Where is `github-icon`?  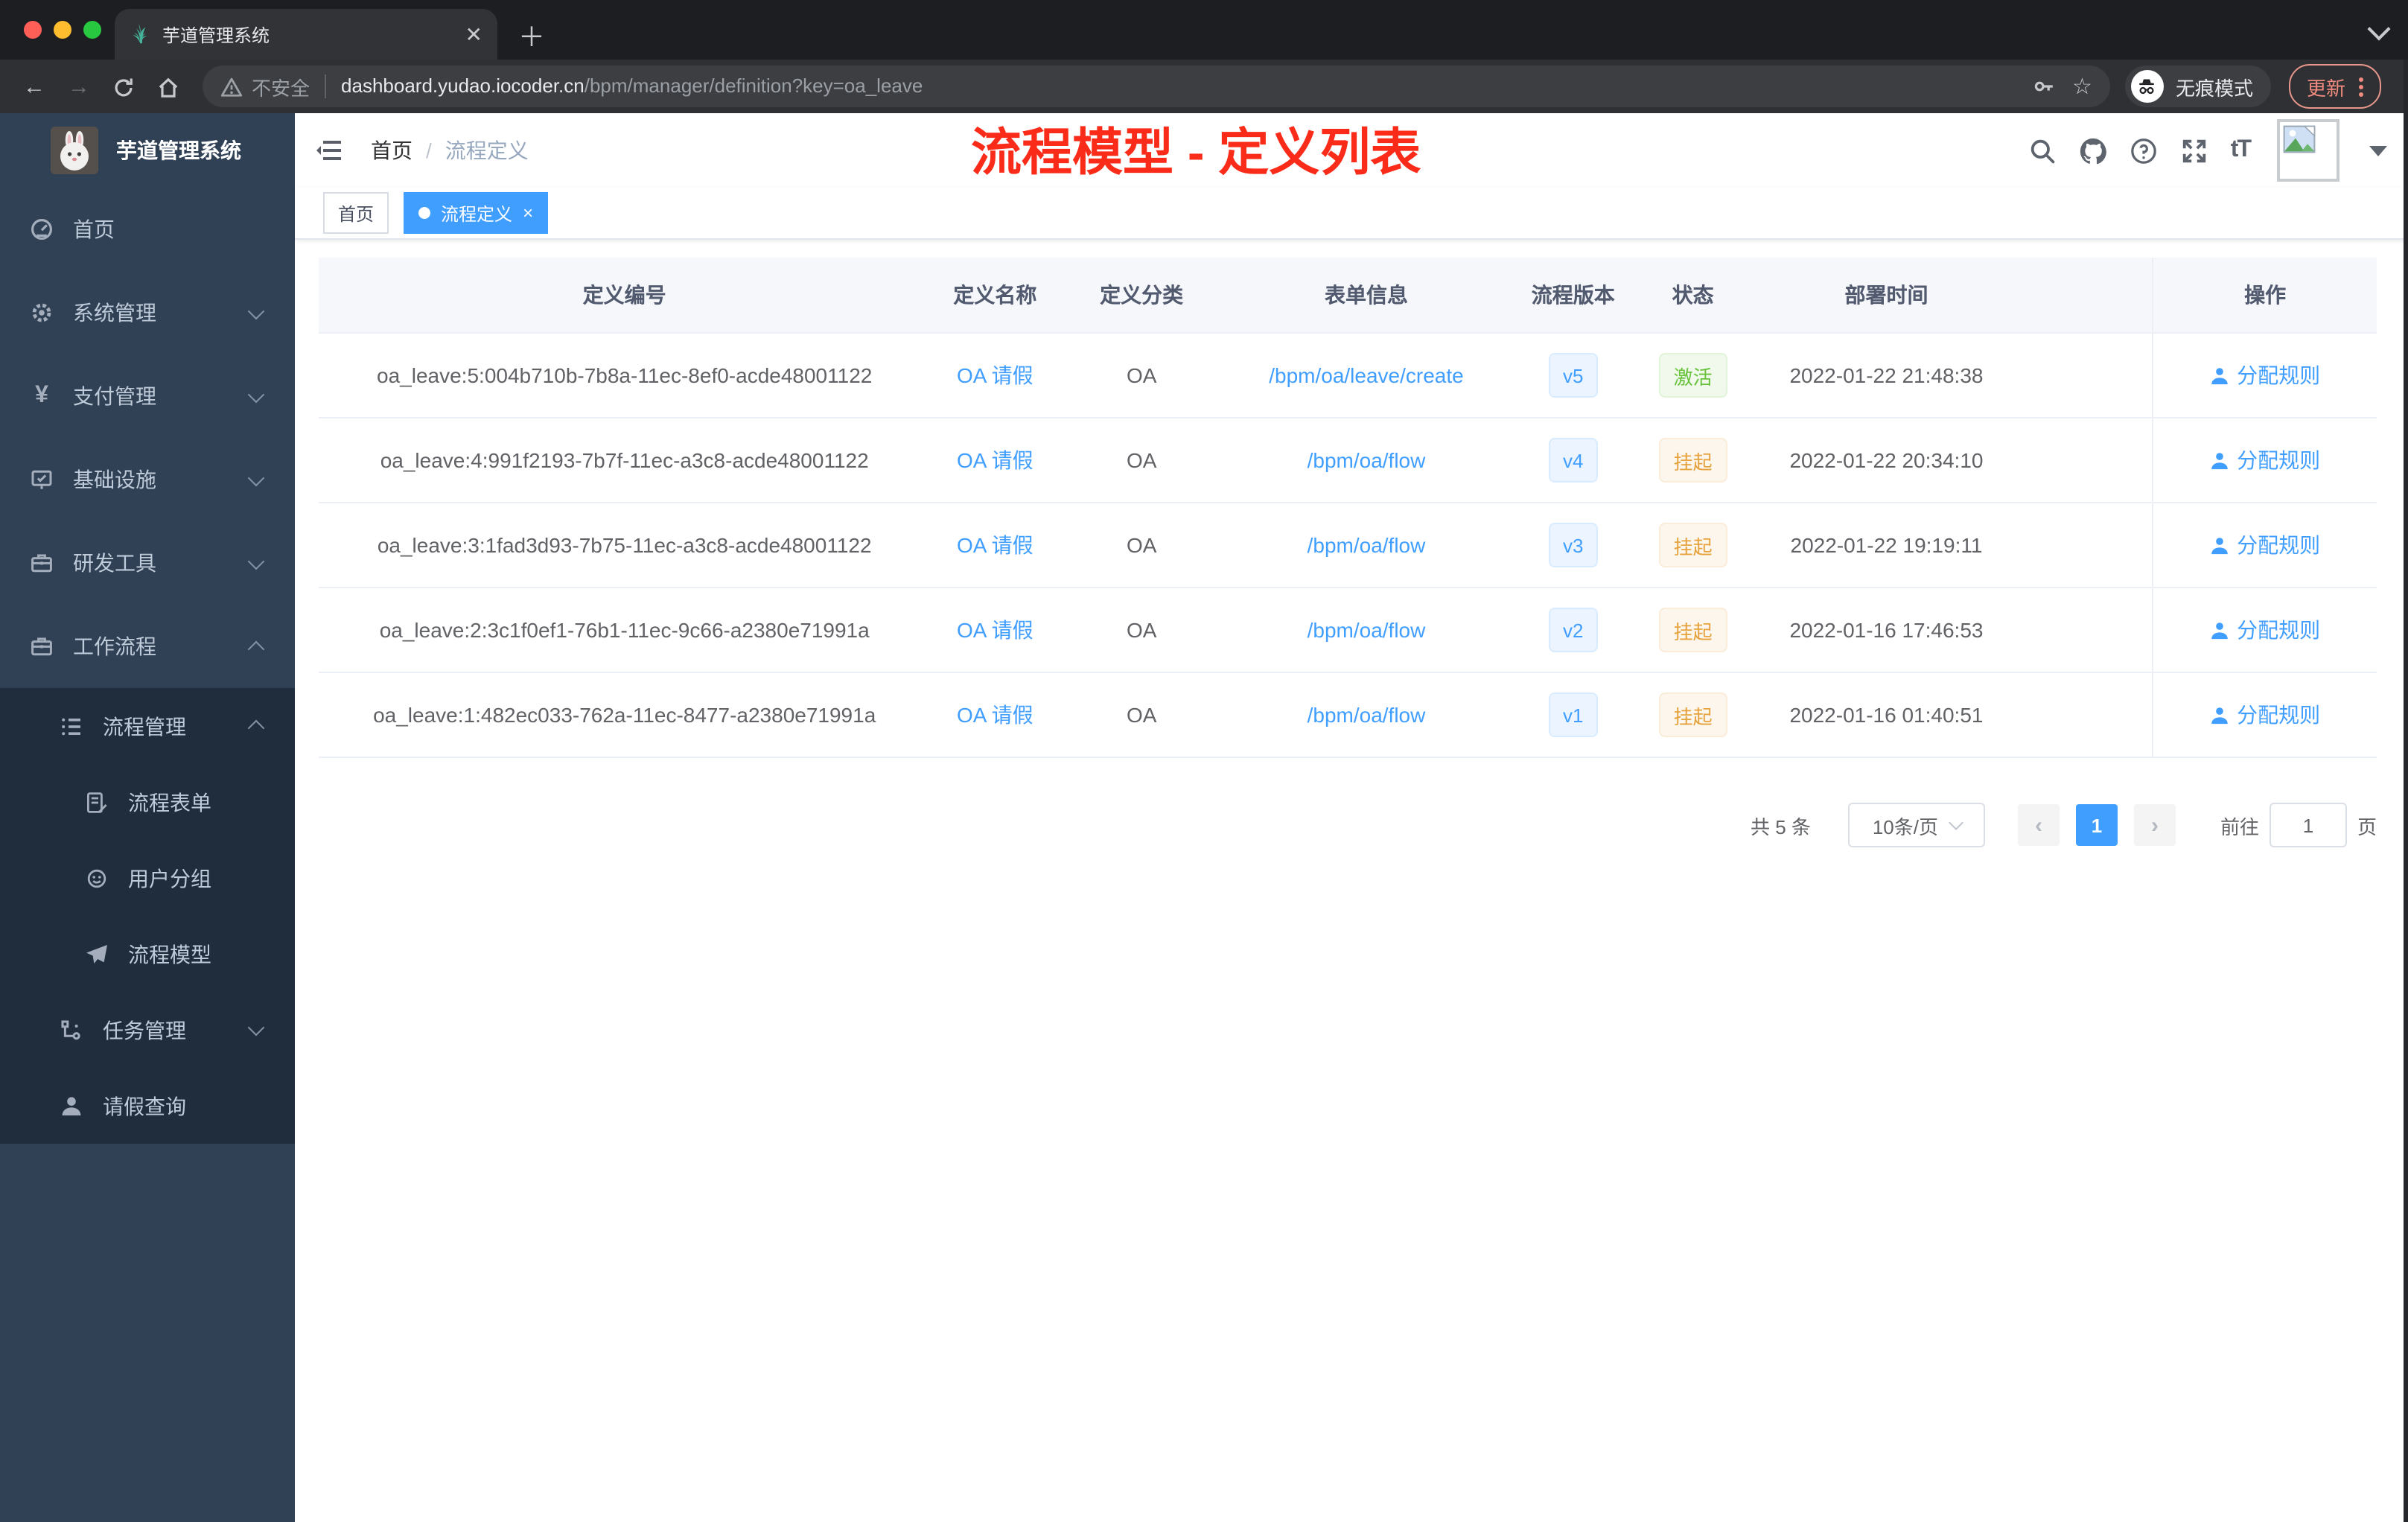
github-icon is located at coordinates (2094, 150).